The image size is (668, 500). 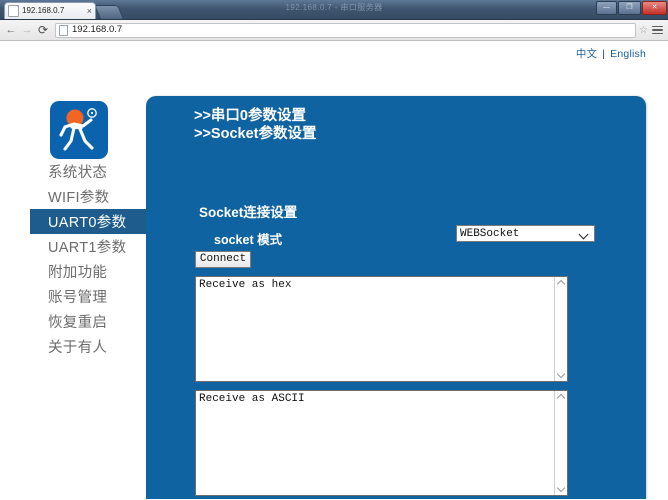 I want to click on tab-title: 192.168.0.7, so click(x=43, y=10).